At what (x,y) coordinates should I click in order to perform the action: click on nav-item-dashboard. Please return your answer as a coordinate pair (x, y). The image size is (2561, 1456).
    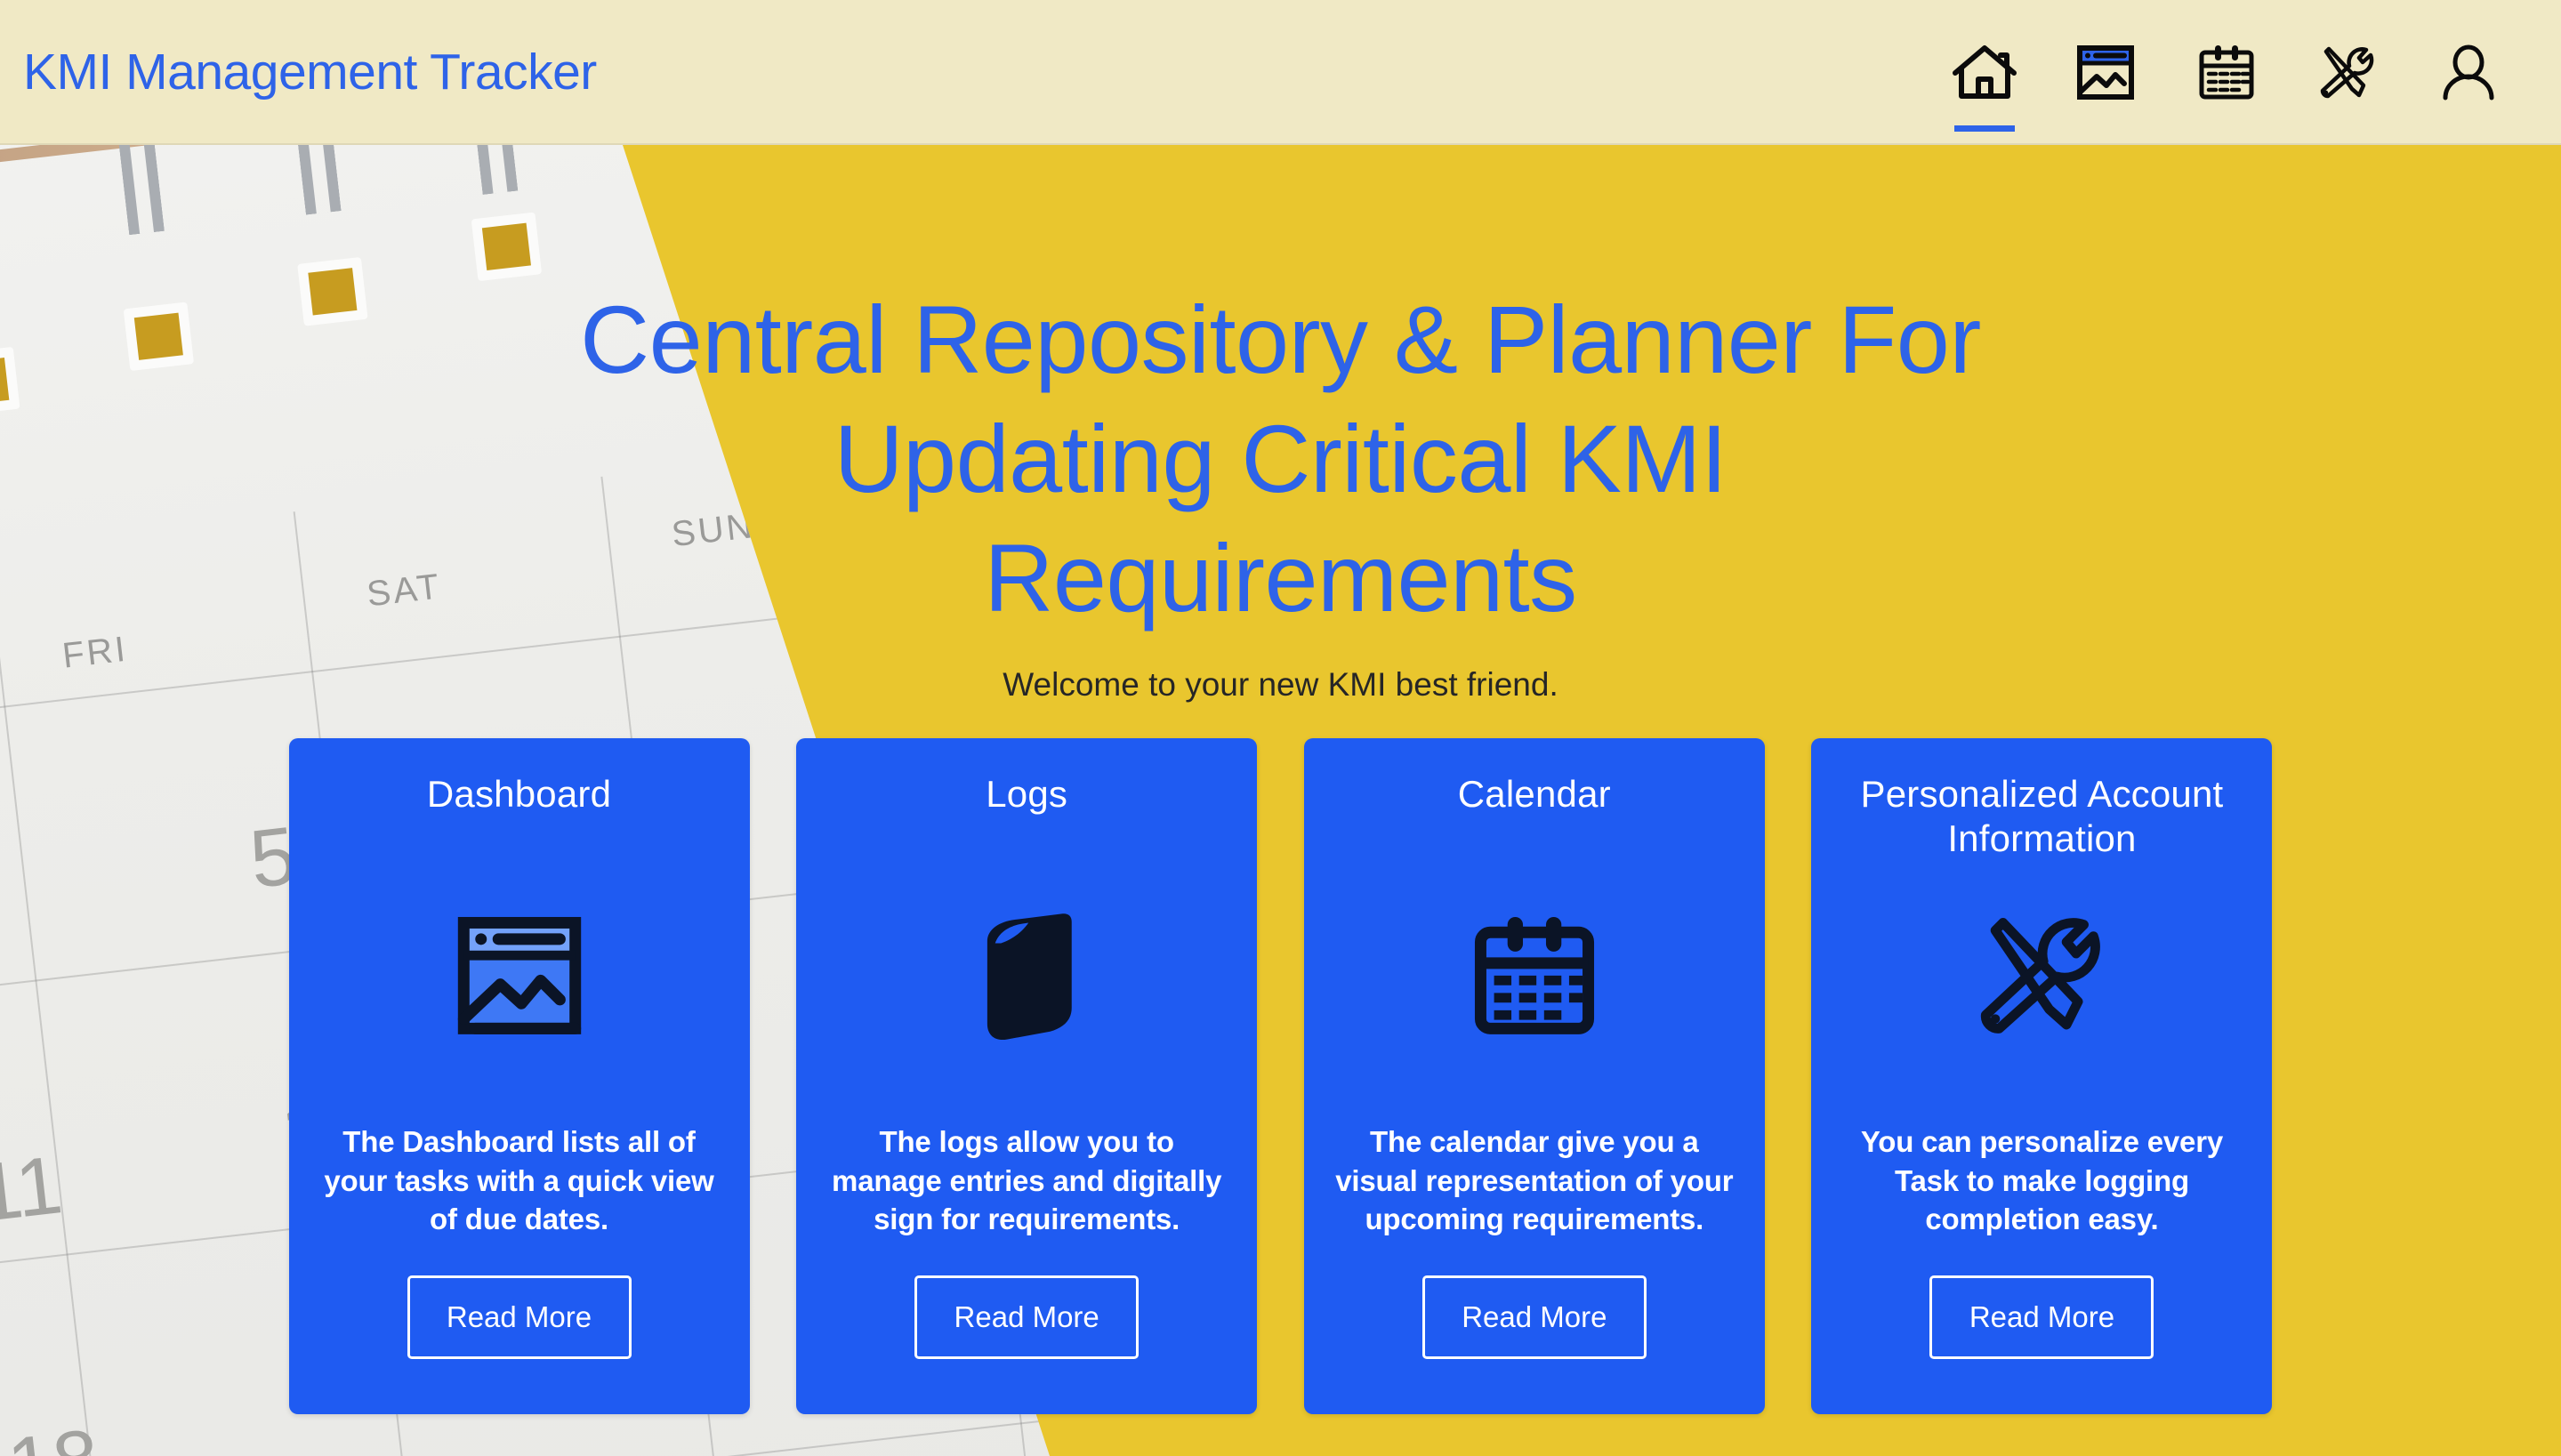
    Looking at the image, I should click on (2106, 73).